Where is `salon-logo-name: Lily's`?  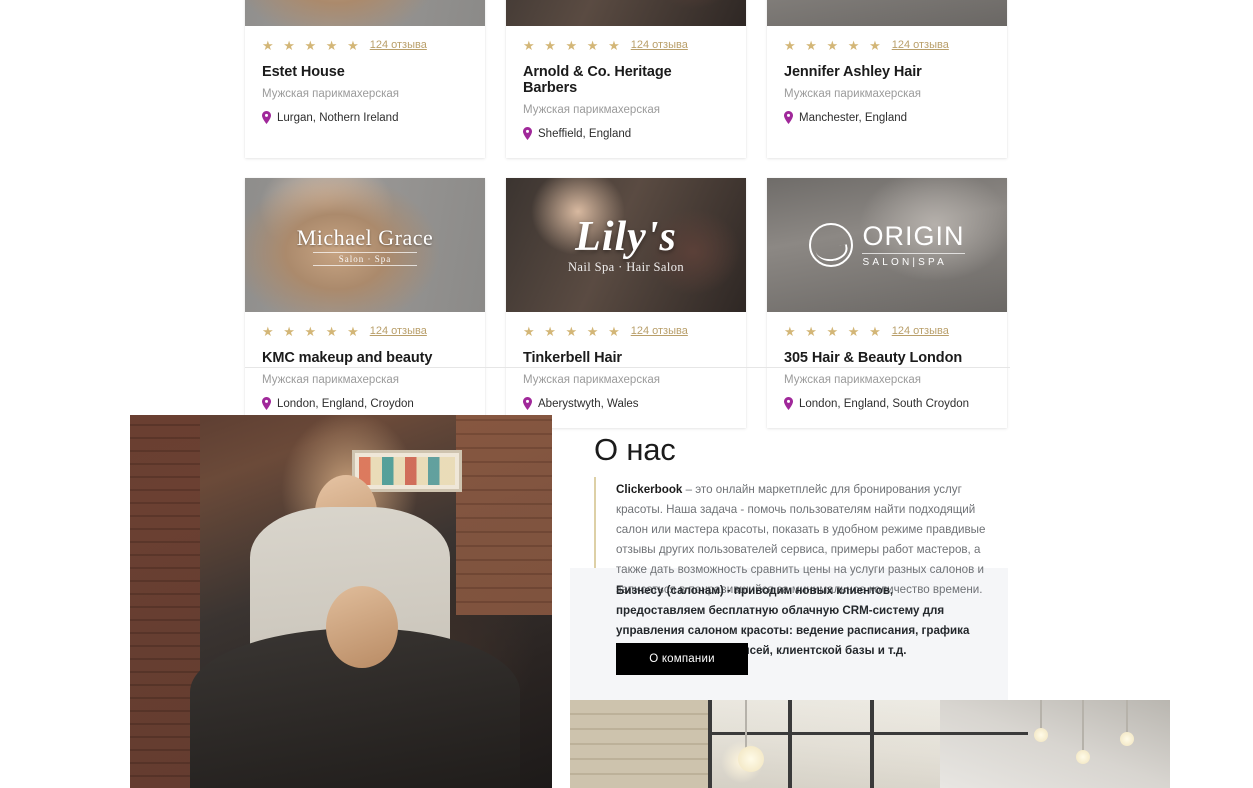
salon-logo-name: Lily's is located at coordinates (626, 236).